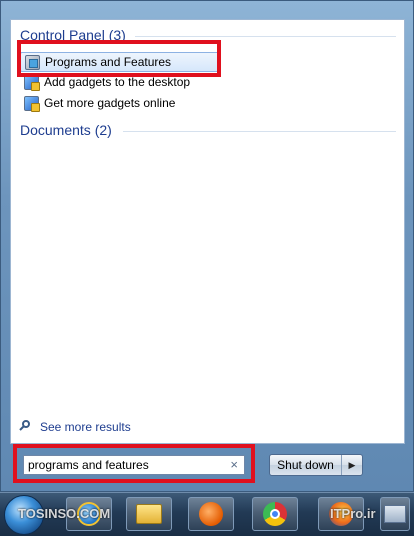  I want to click on result-get-more-gadgets: Get more gadgets online, so click(120, 103).